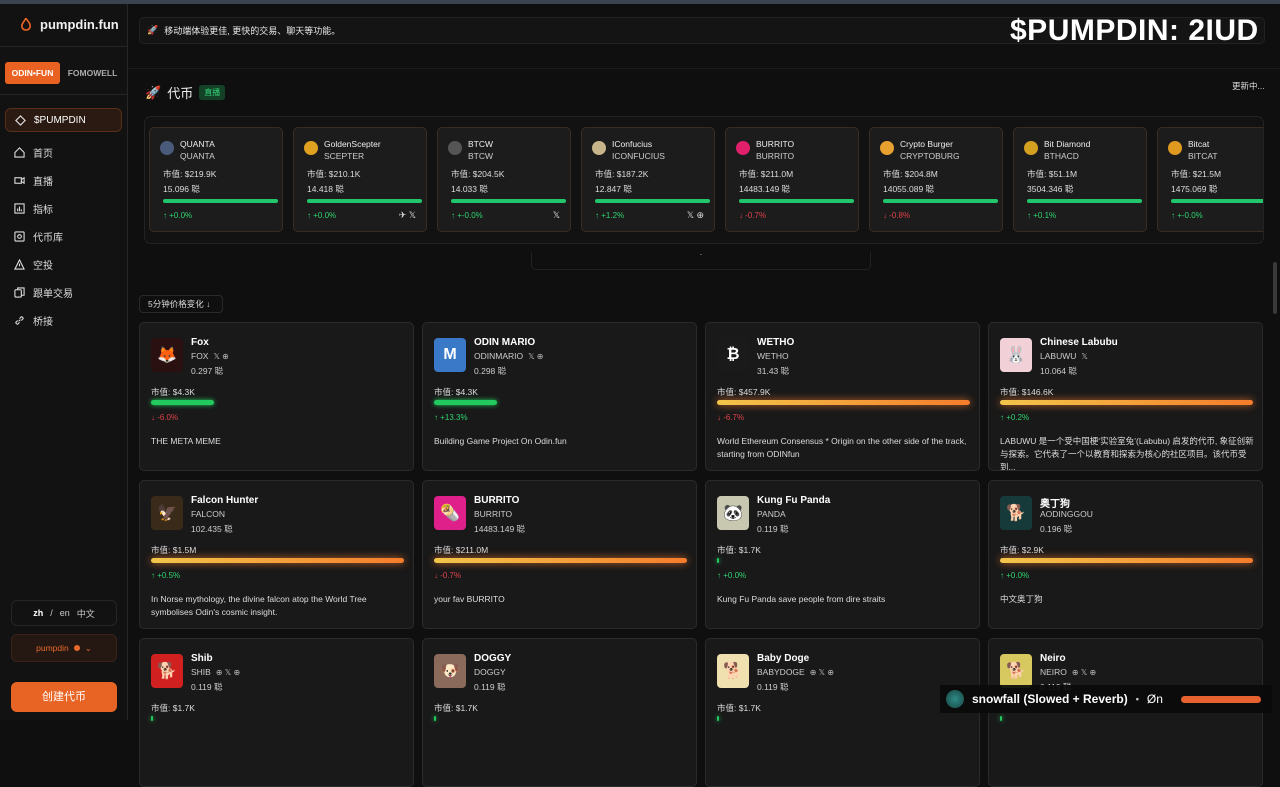 The image size is (1280, 787). What do you see at coordinates (19, 152) in the screenshot?
I see `home-icon` at bounding box center [19, 152].